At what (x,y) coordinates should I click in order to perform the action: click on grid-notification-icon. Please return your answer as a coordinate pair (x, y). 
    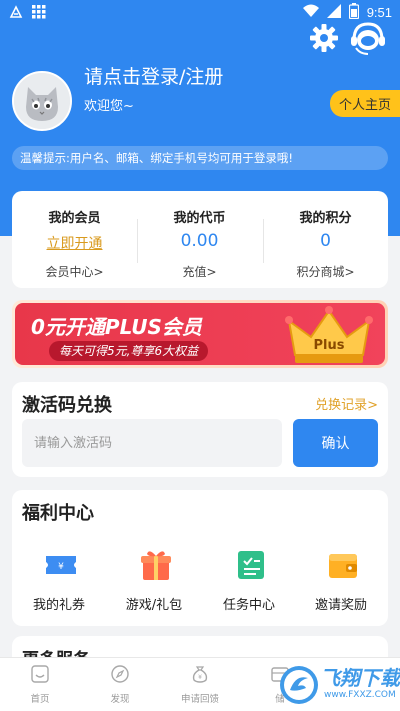
    Looking at the image, I should click on (39, 13).